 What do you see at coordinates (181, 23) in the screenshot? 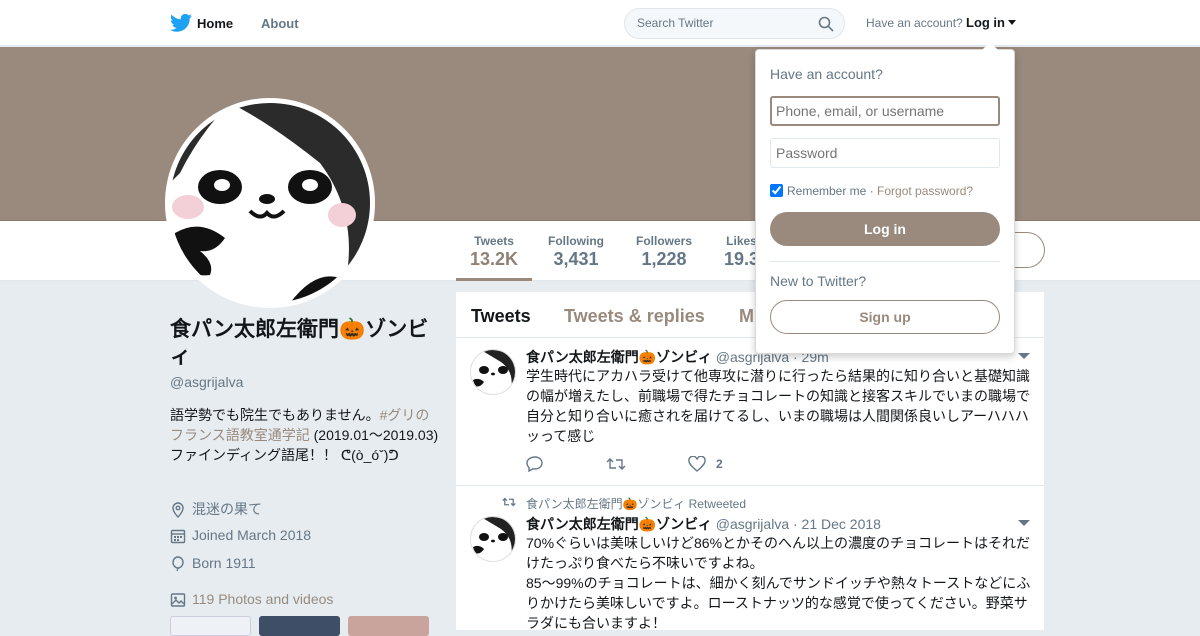
I see `twitter-bird-icon` at bounding box center [181, 23].